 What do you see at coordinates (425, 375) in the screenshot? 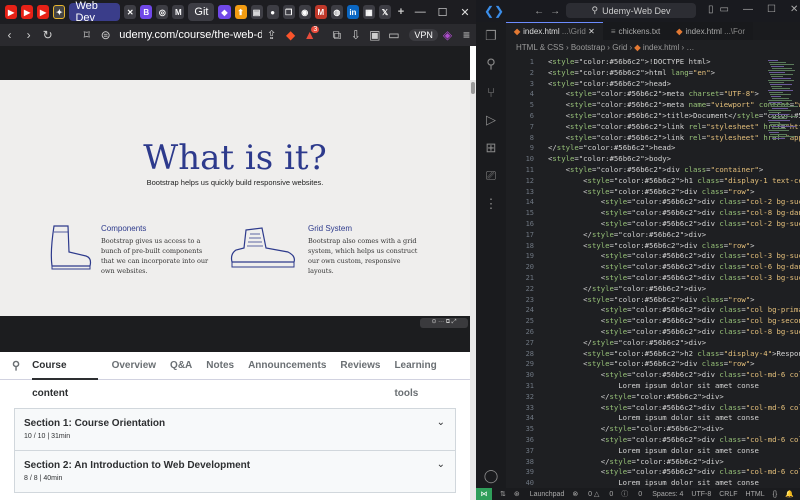
I see `tab-learning-tools: Learning tools` at bounding box center [425, 375].